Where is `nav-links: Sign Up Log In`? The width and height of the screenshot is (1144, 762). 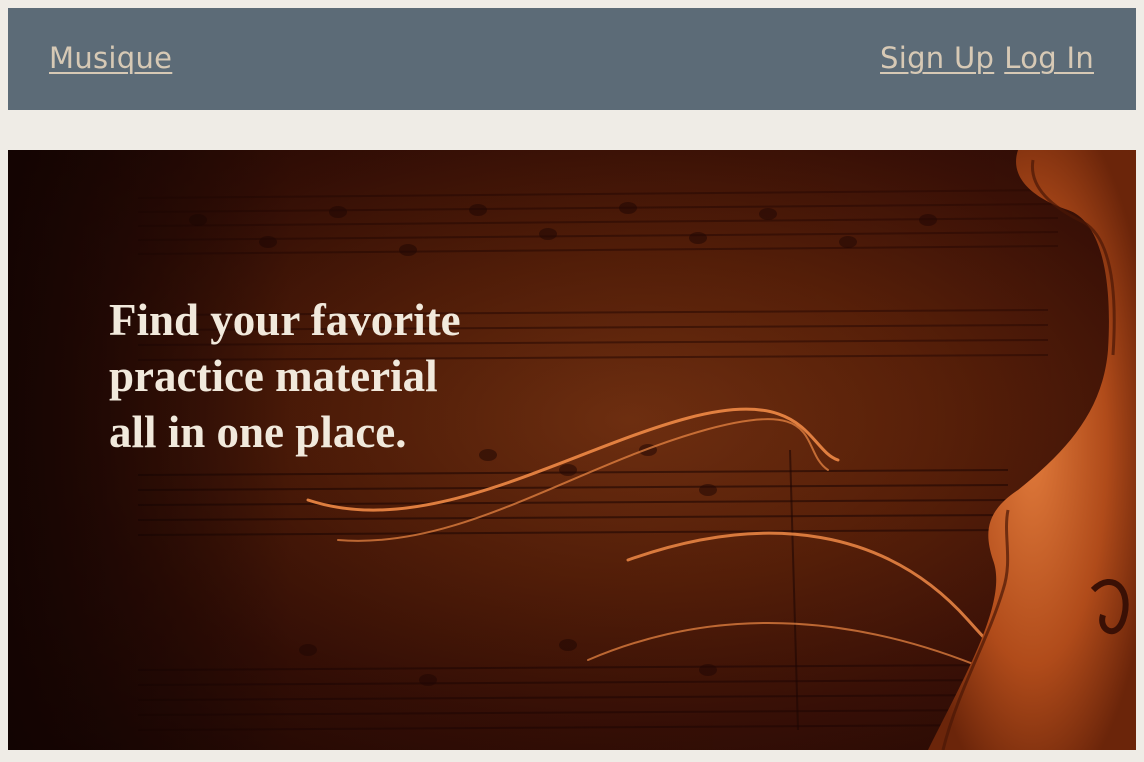
nav-links: Sign Up Log In is located at coordinates (987, 58).